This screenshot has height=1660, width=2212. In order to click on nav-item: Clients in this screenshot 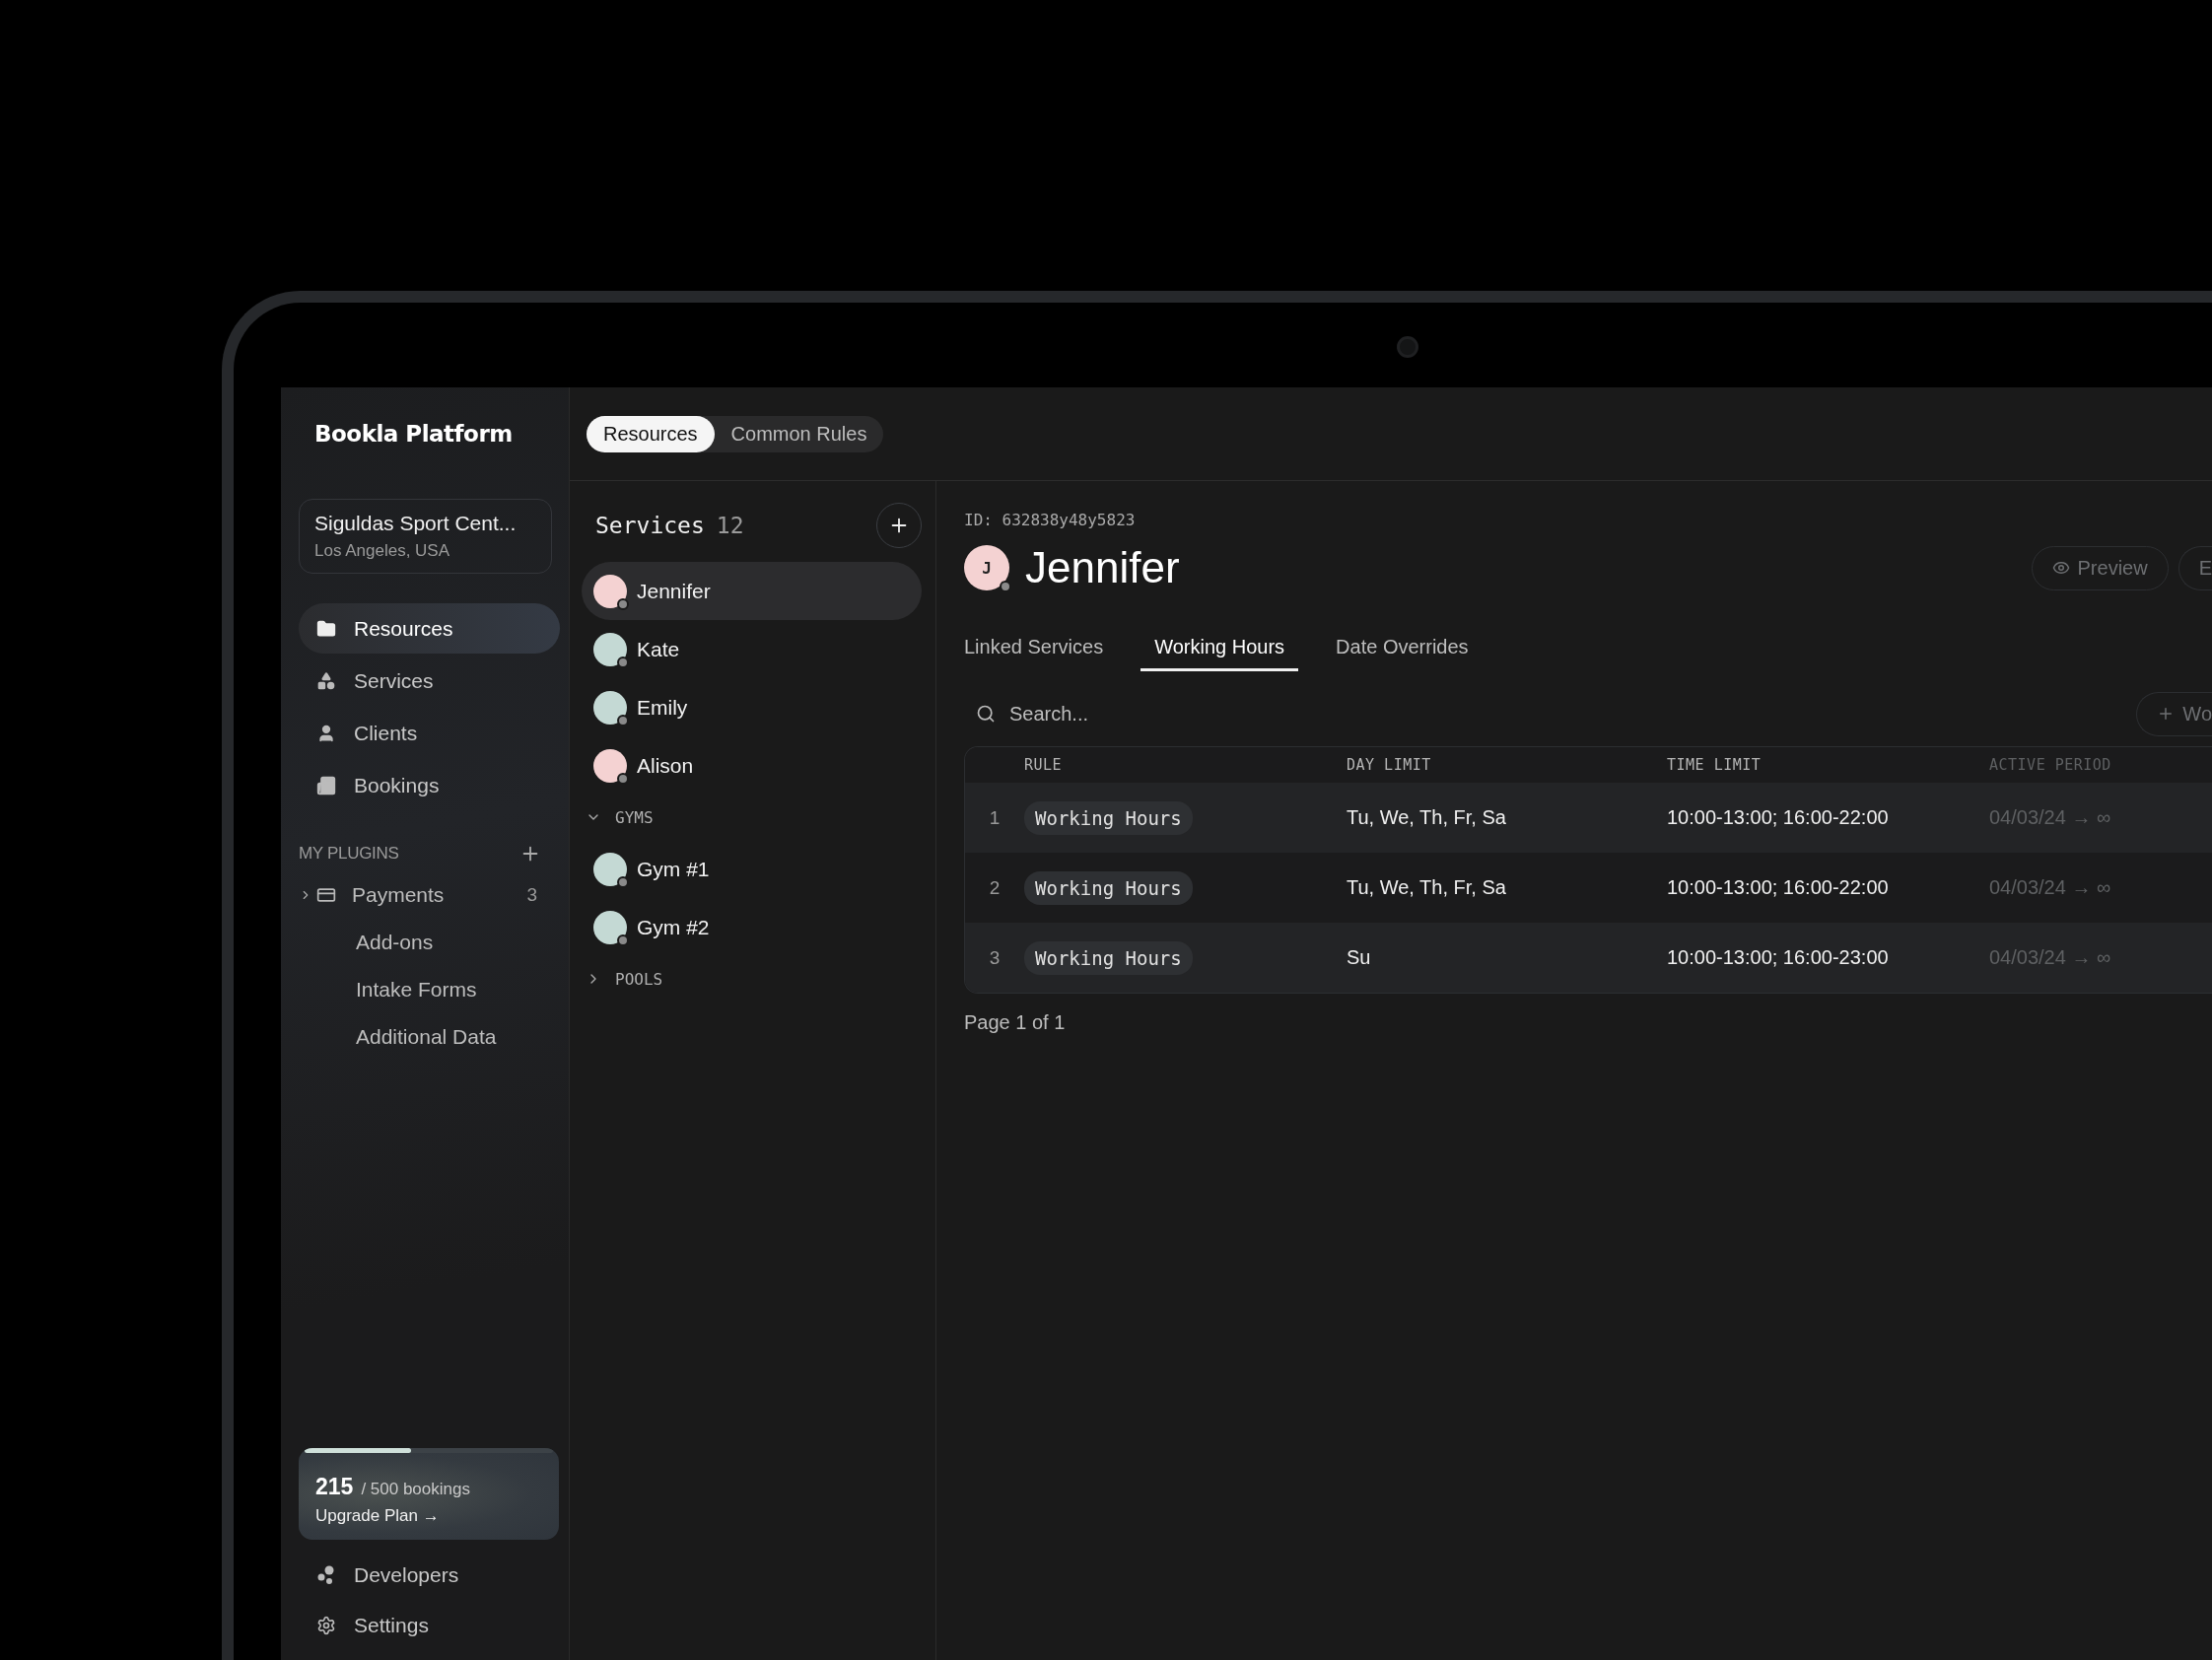, I will do `click(430, 733)`.